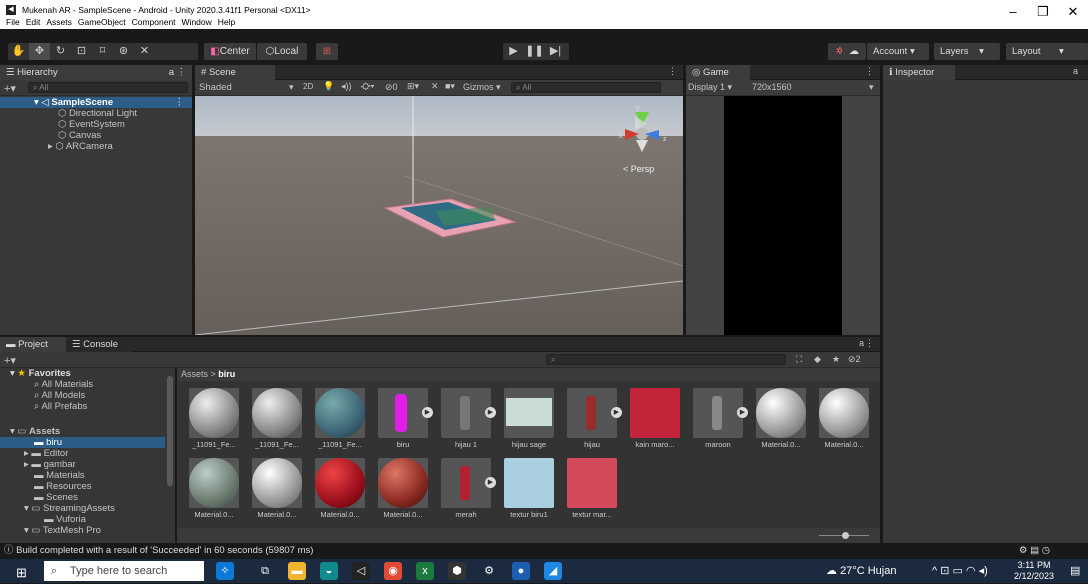  I want to click on scene-search-input: ⌕ All, so click(586, 87).